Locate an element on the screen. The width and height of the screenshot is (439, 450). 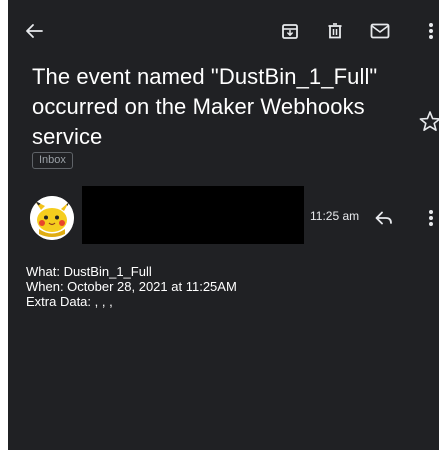
message-more-button is located at coordinates (430, 218).